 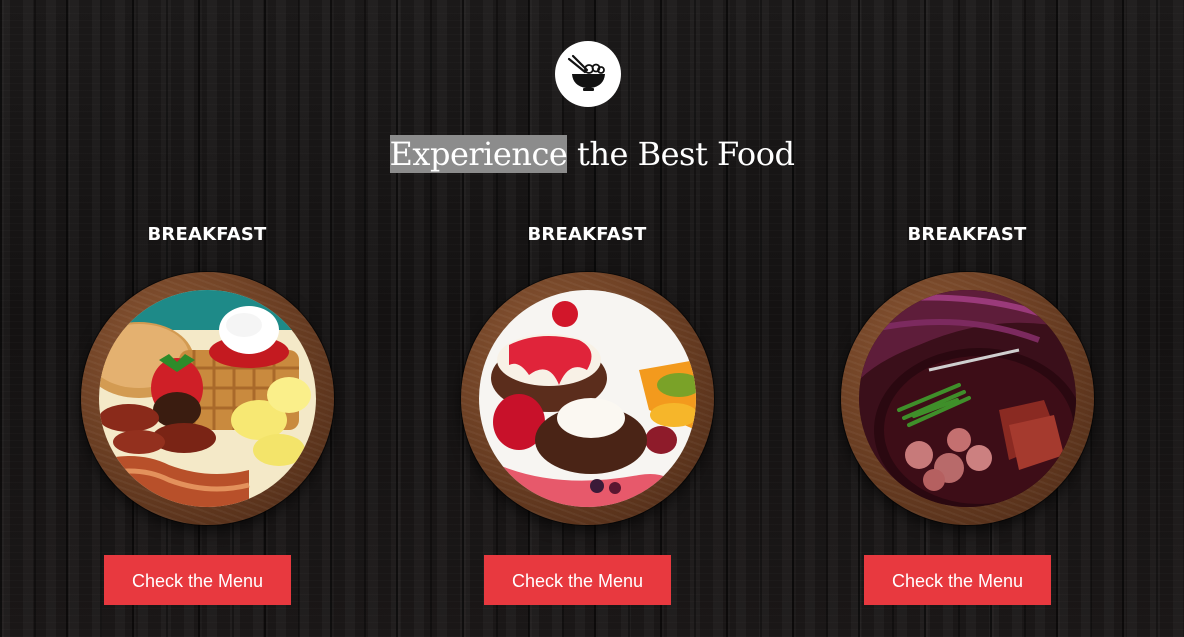 I want to click on menu-card-2: BREAKFAST Check the Menu, so click(x=587, y=417).